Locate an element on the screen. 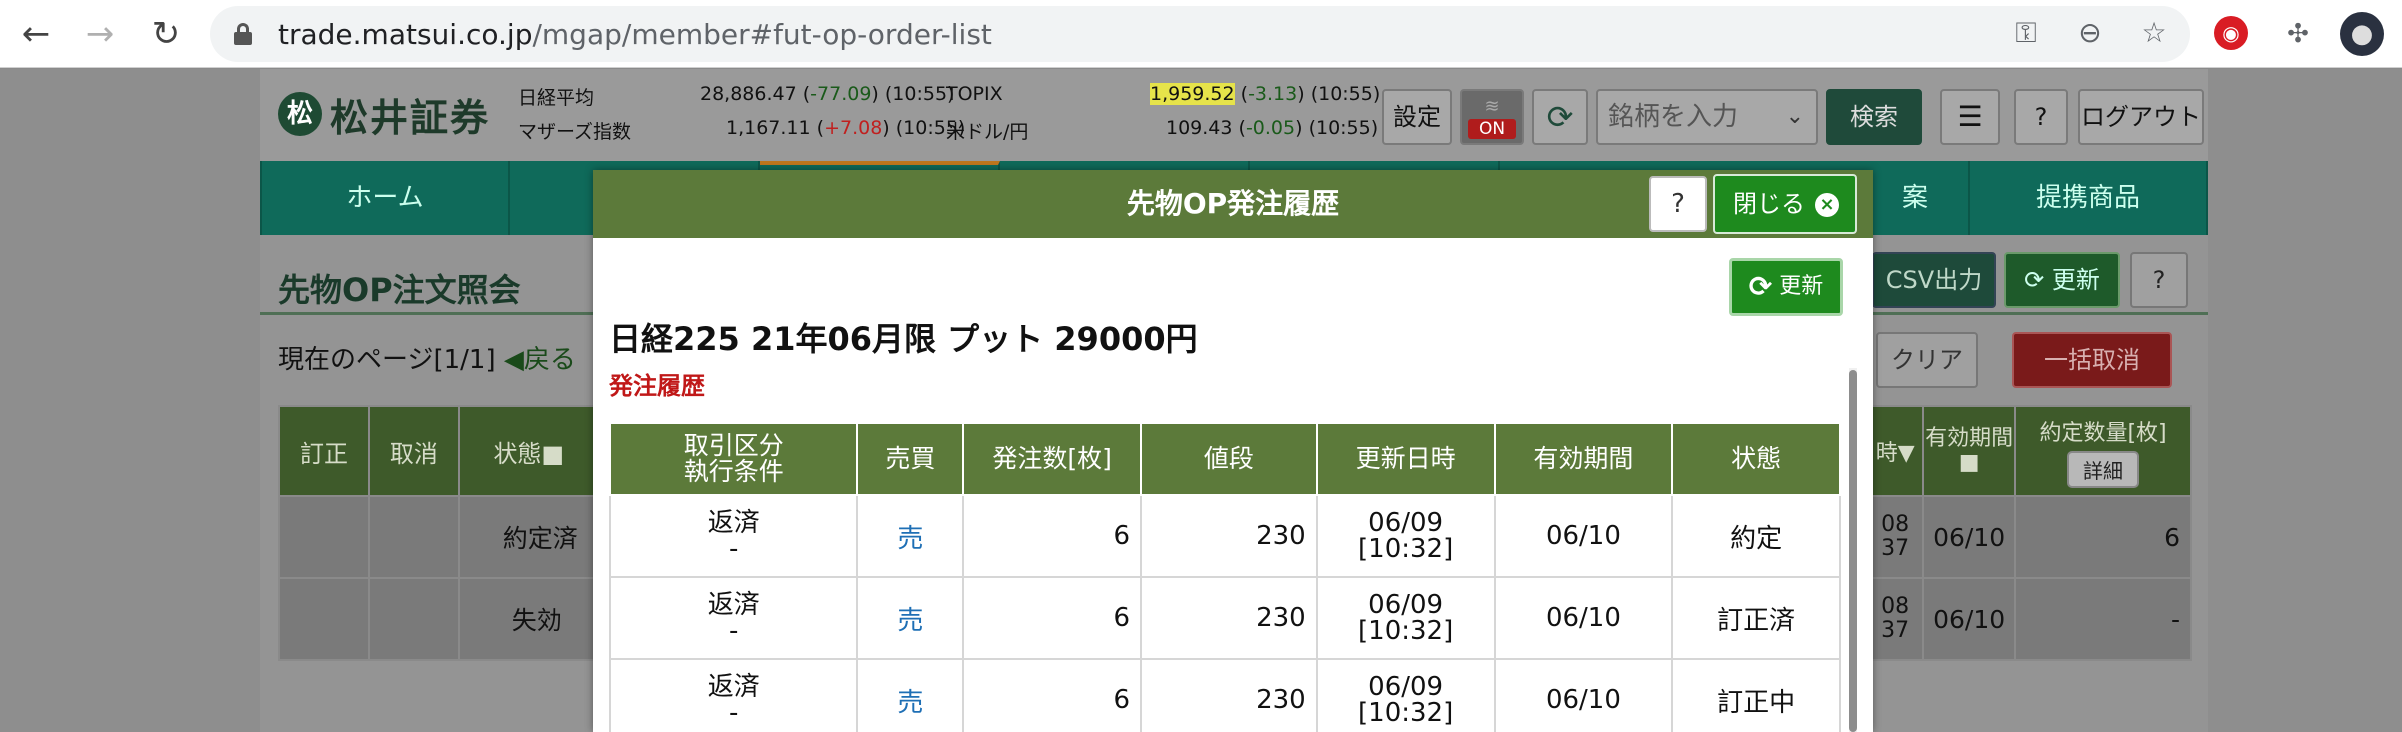 The width and height of the screenshot is (2402, 732). close-icon: × is located at coordinates (1827, 205).